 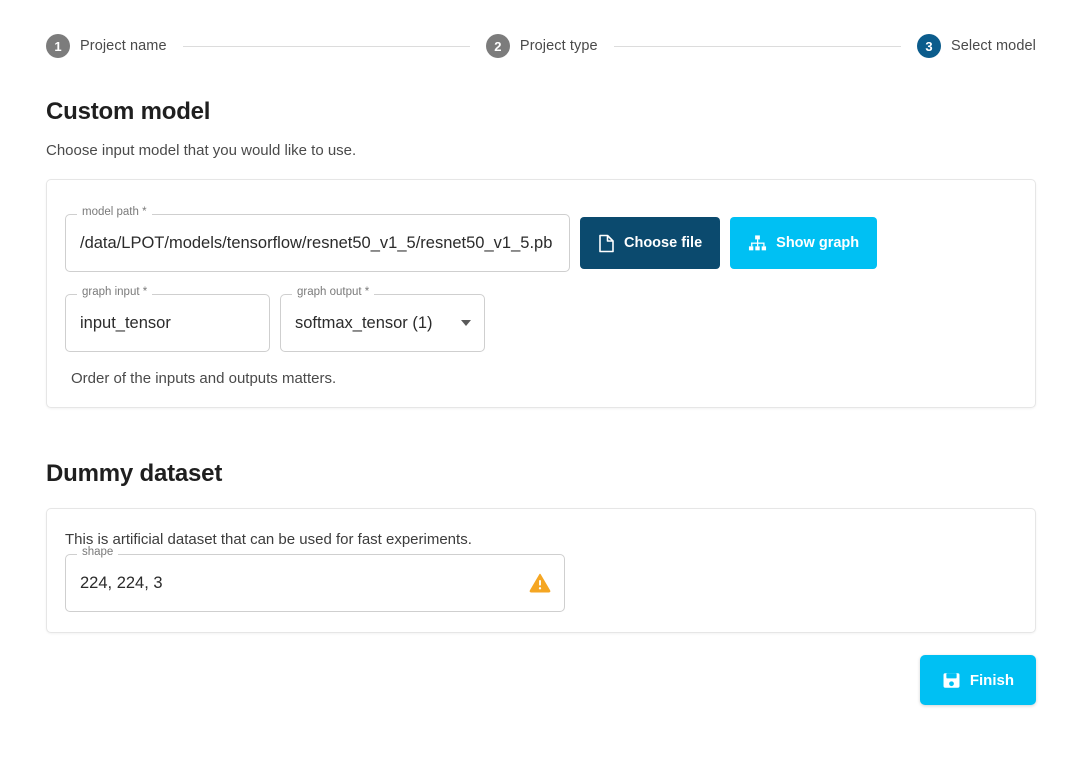 What do you see at coordinates (497, 46) in the screenshot?
I see `step-number-badge: 2` at bounding box center [497, 46].